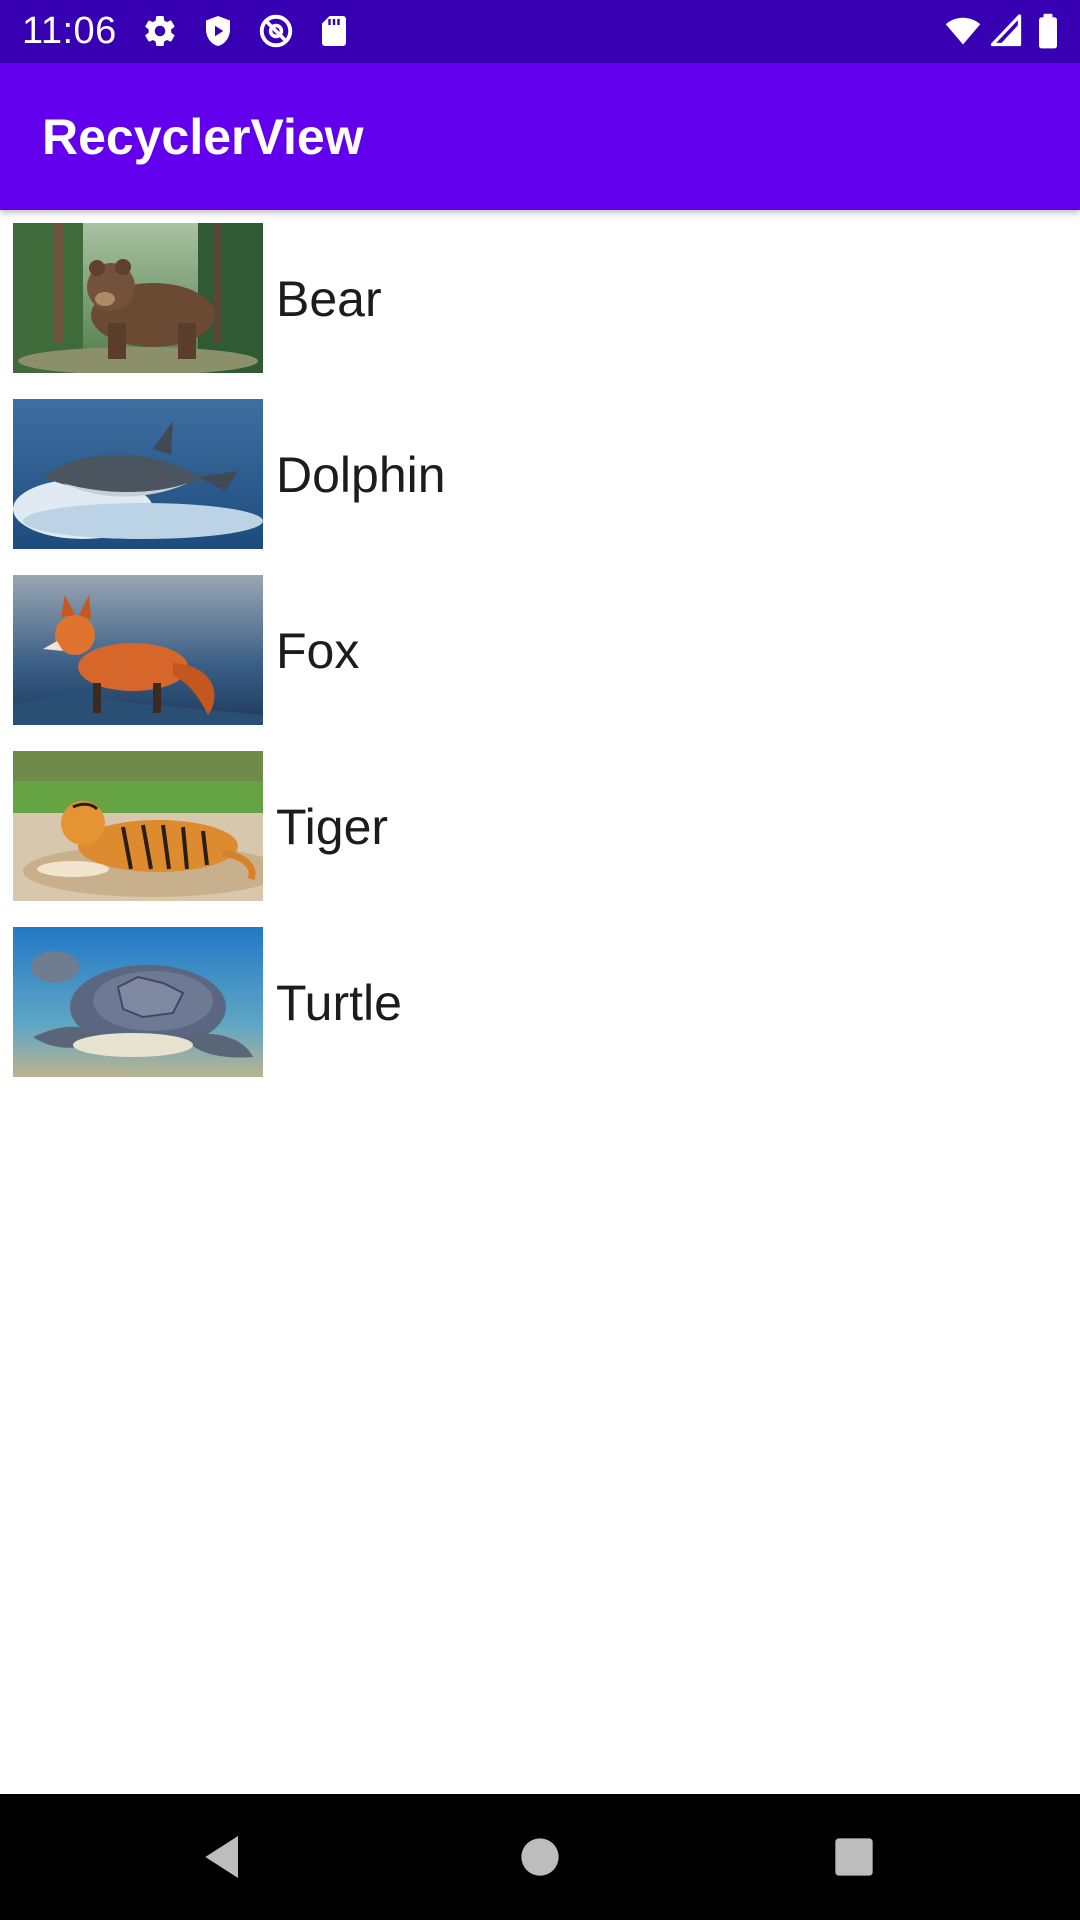  What do you see at coordinates (318, 651) in the screenshot?
I see `item-label: Fox` at bounding box center [318, 651].